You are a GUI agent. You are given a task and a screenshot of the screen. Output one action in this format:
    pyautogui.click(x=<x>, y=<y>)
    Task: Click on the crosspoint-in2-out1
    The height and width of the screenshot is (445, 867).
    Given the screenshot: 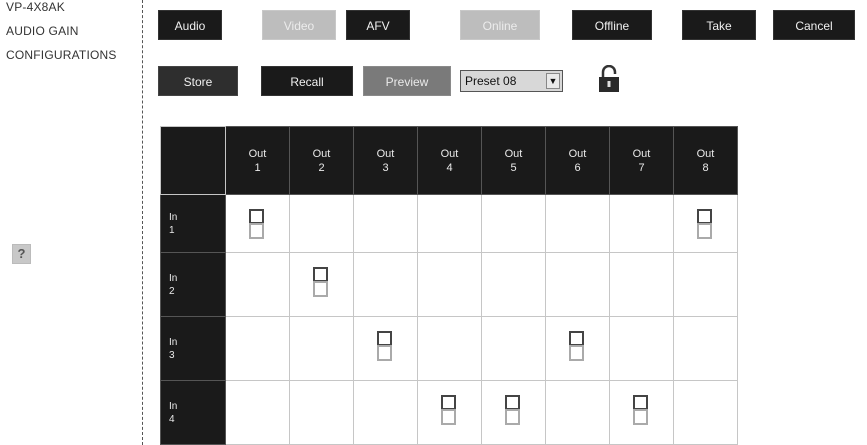 What is the action you would take?
    pyautogui.click(x=257, y=284)
    